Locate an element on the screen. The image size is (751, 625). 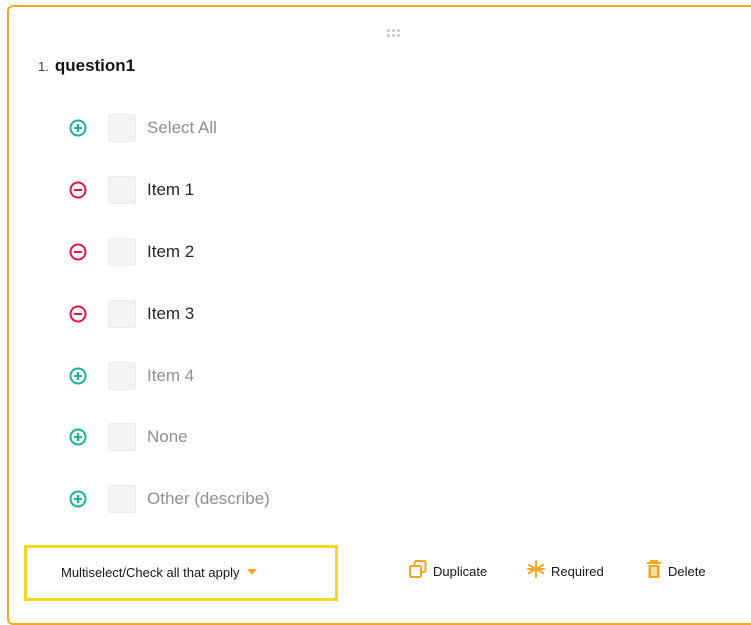
choice-row-item-3: Item 3 is located at coordinates (130, 314).